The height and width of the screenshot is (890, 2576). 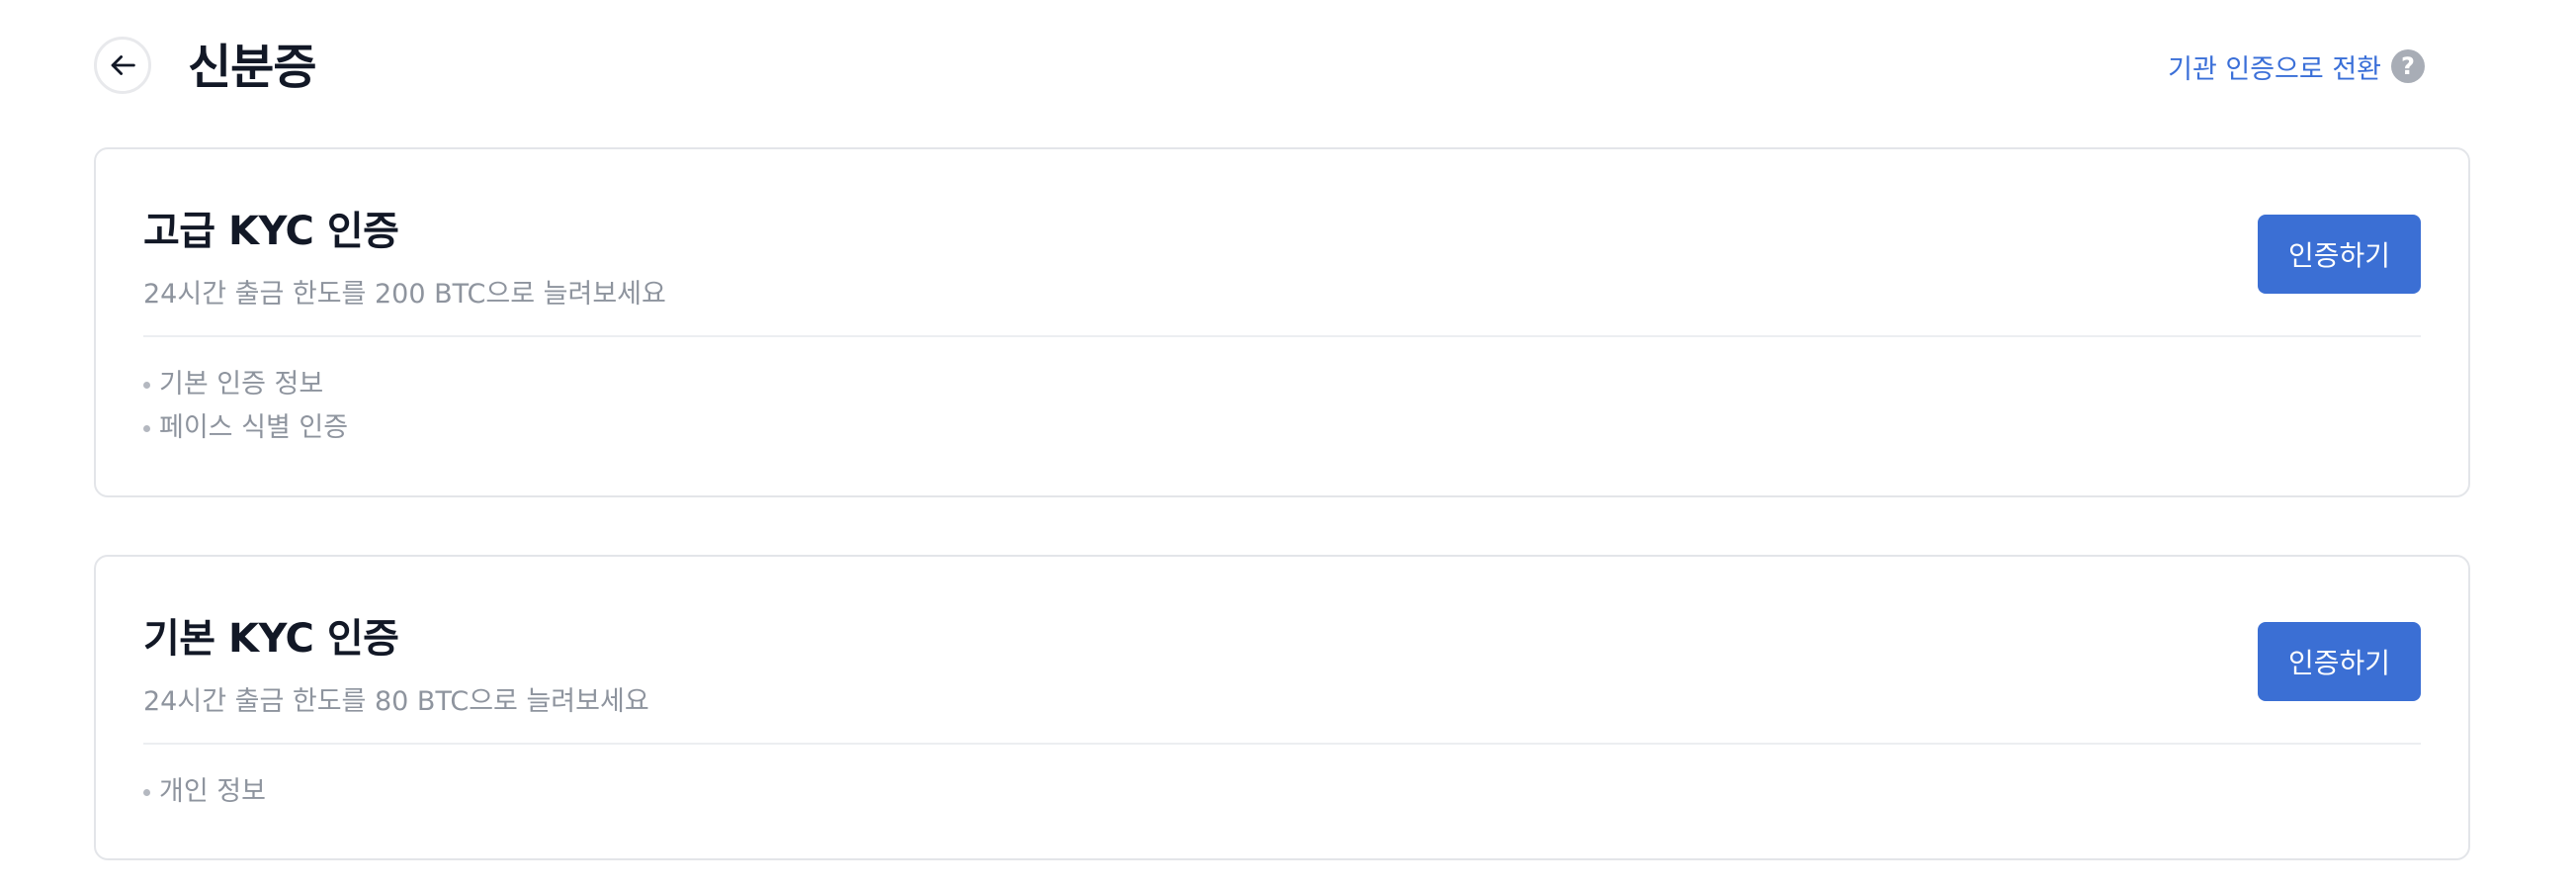 What do you see at coordinates (2408, 66) in the screenshot?
I see `question-circle-icon: ?` at bounding box center [2408, 66].